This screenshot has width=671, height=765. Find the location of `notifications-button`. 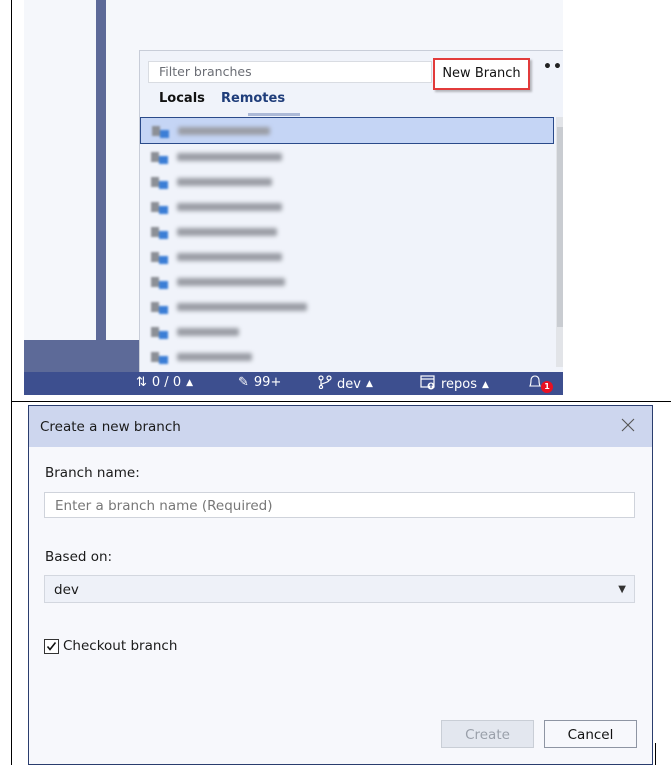

notifications-button is located at coordinates (535, 384).